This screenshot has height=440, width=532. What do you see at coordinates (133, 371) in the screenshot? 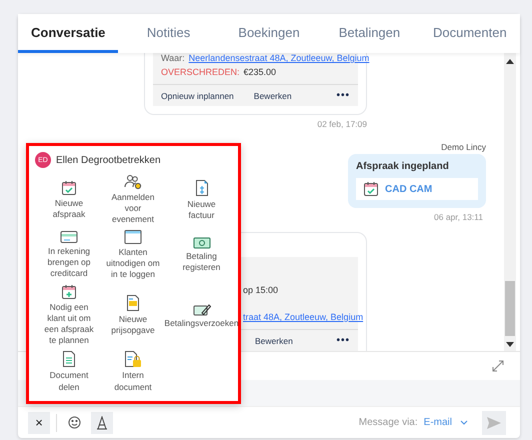
I see `quick-action: Intern document` at bounding box center [133, 371].